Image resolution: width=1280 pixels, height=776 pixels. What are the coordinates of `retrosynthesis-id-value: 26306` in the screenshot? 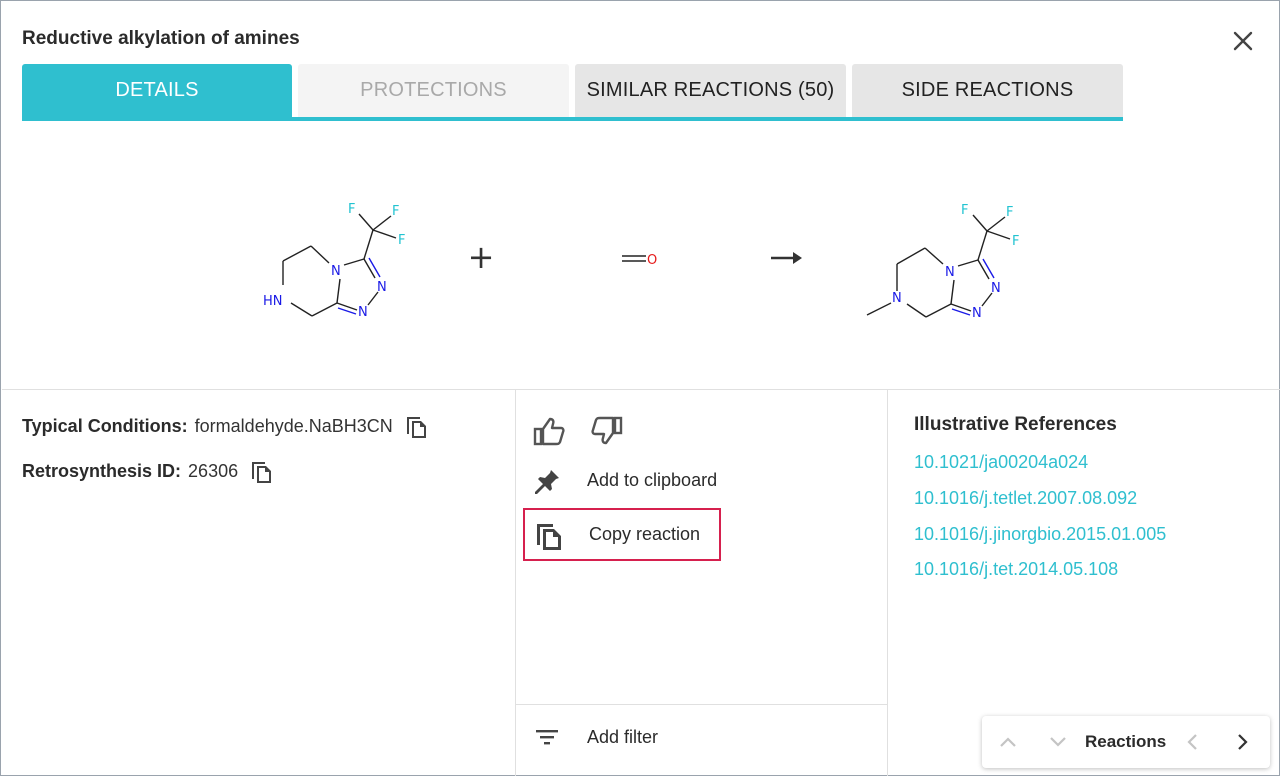 It's located at (213, 470).